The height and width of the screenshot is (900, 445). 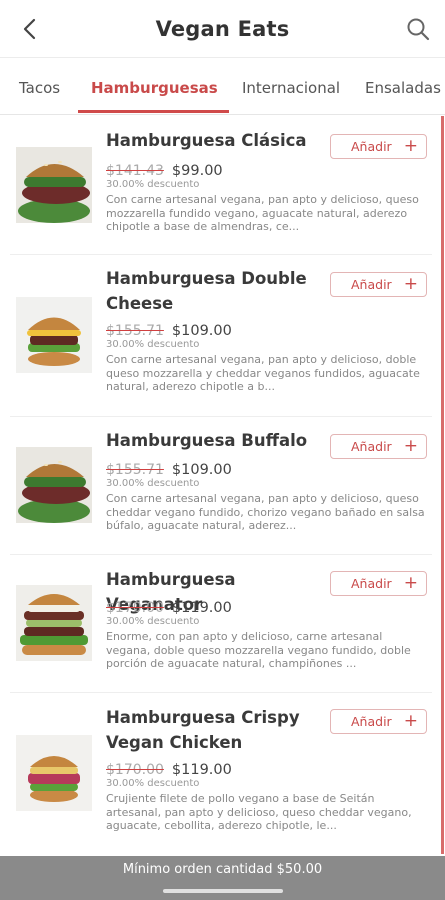 What do you see at coordinates (135, 171) in the screenshot?
I see `original-price: $141.43` at bounding box center [135, 171].